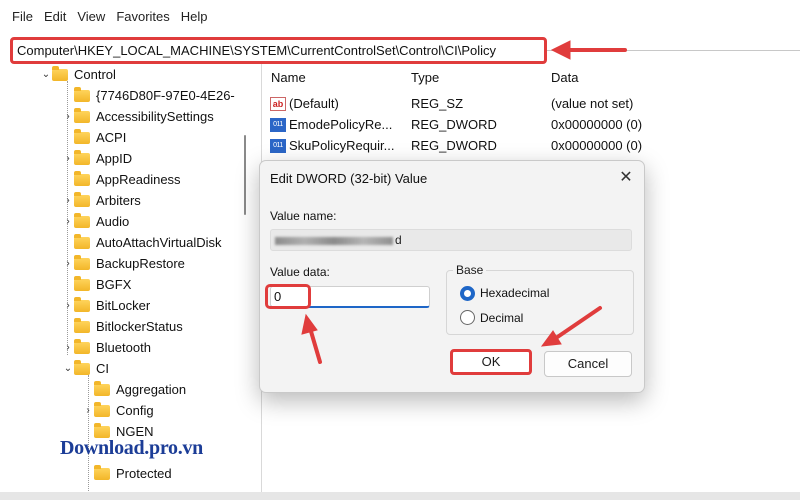 The image size is (800, 500). I want to click on watermark: Download.pro.vn, so click(131, 448).